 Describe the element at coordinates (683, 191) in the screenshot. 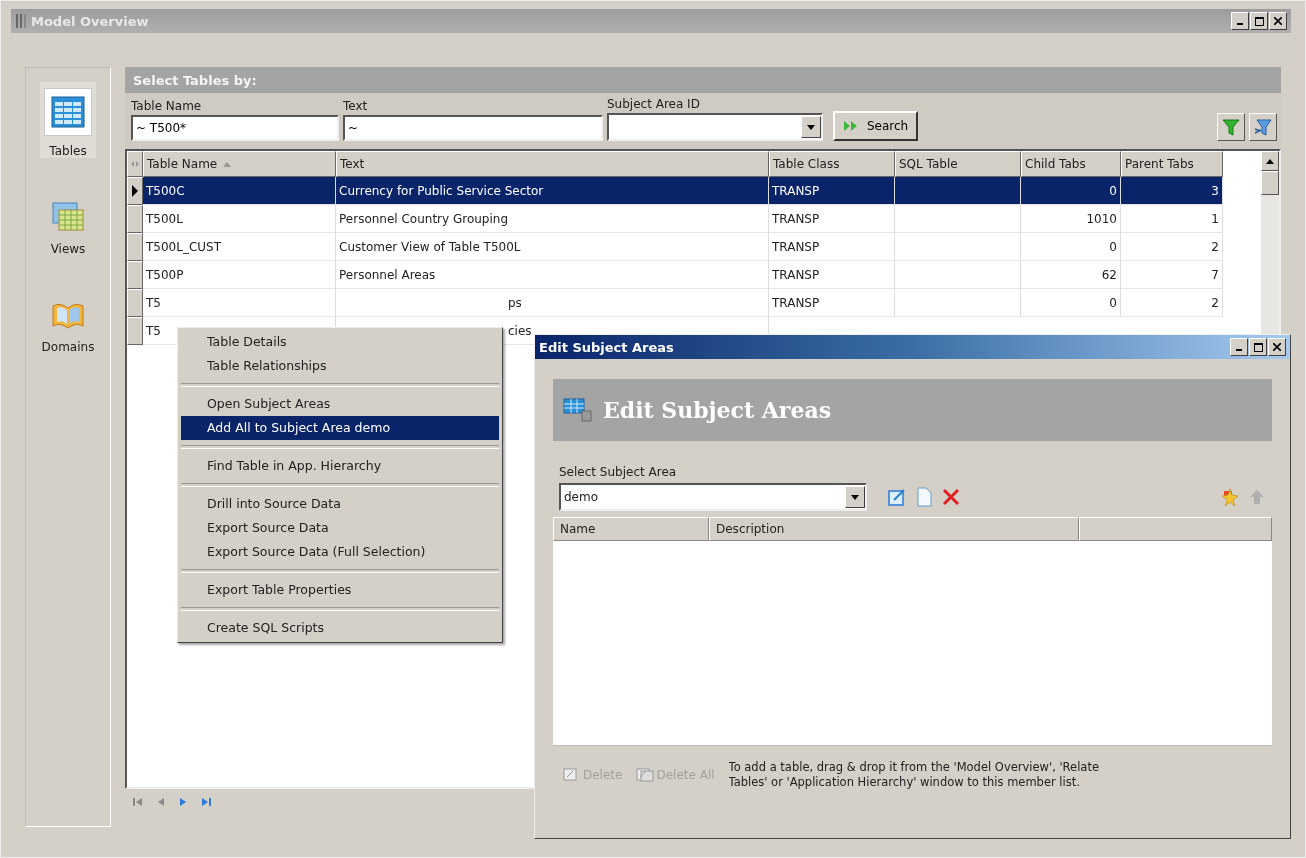

I see `table-row: T500C Currency for Public Service Sector TRANSP 0 3` at that location.